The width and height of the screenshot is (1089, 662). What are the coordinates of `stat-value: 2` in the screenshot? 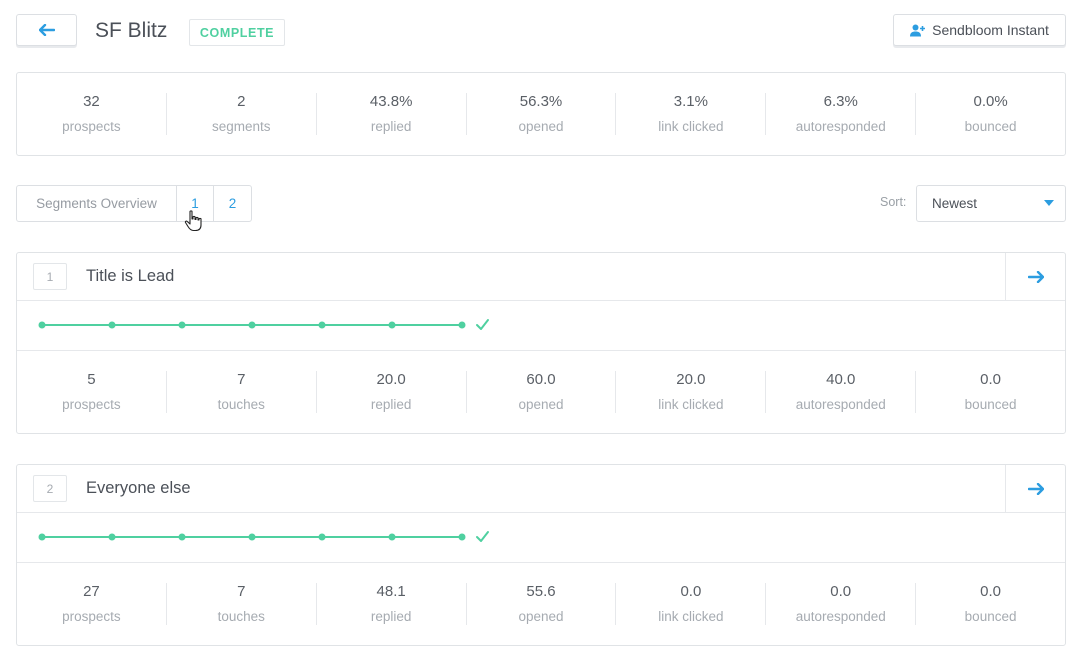 It's located at (241, 101).